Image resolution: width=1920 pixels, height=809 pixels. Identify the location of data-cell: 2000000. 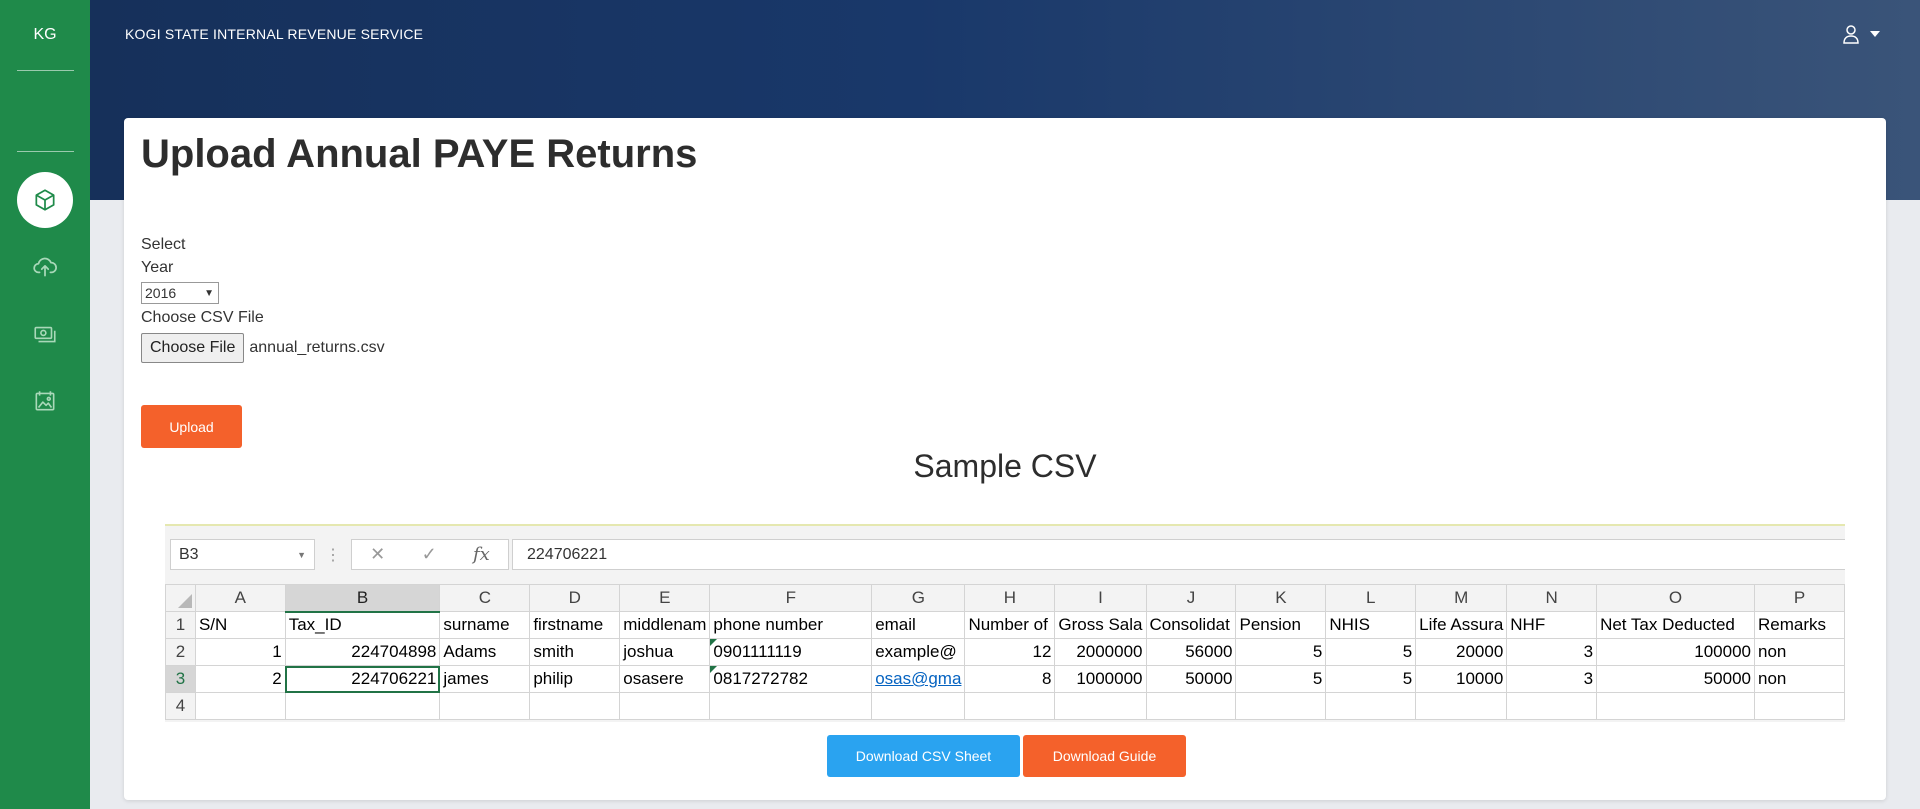
(1100, 652).